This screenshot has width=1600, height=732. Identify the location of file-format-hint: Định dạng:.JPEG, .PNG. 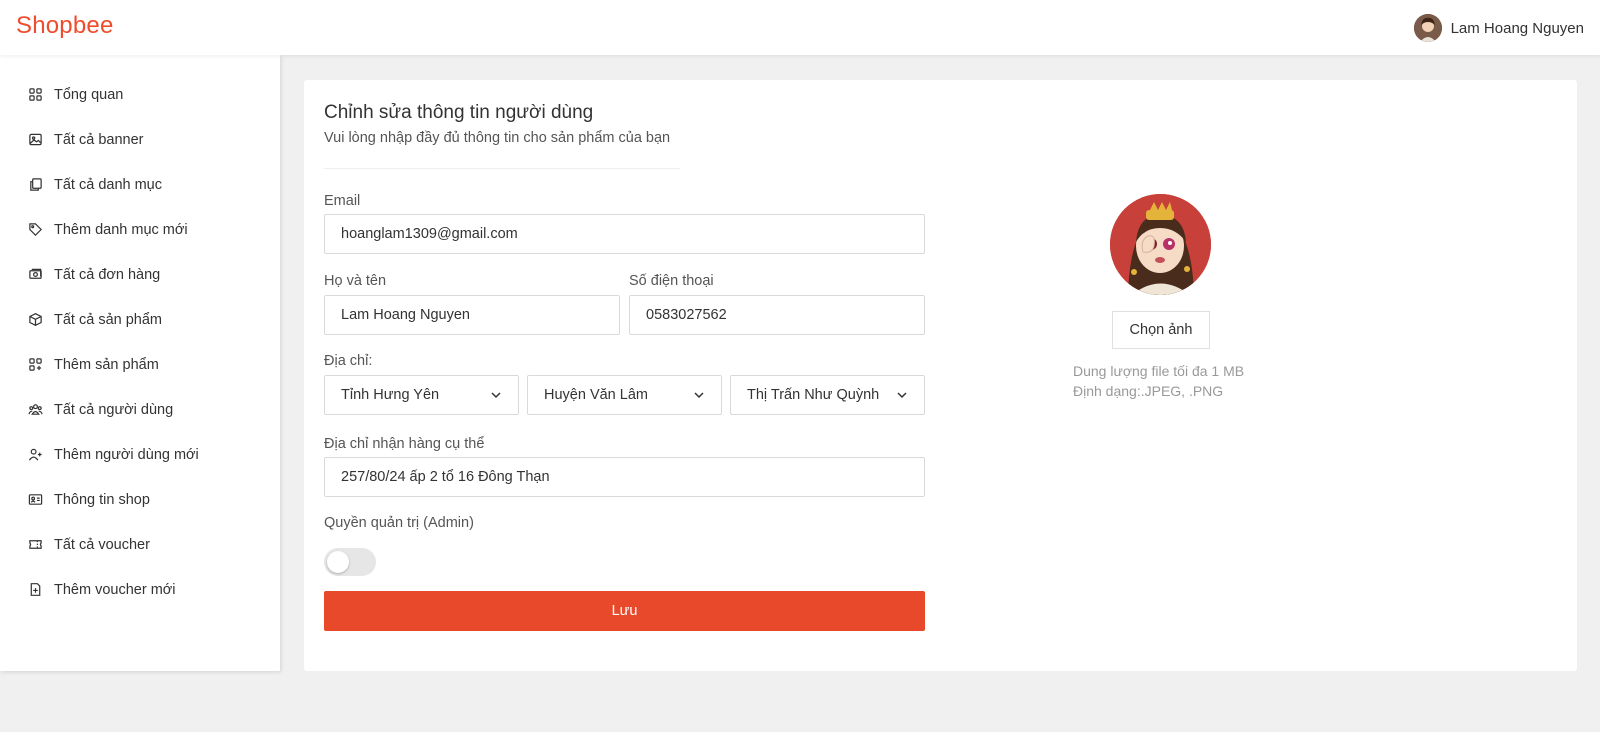
(1148, 391).